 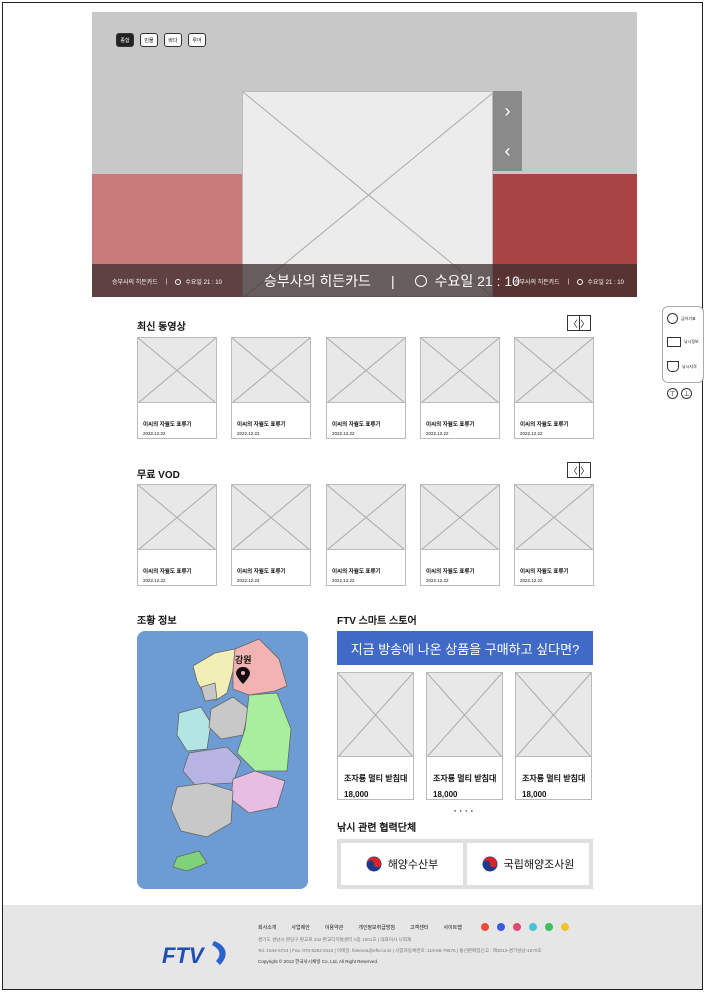 What do you see at coordinates (154, 433) in the screenshot?
I see `video-date: 2022.12.22` at bounding box center [154, 433].